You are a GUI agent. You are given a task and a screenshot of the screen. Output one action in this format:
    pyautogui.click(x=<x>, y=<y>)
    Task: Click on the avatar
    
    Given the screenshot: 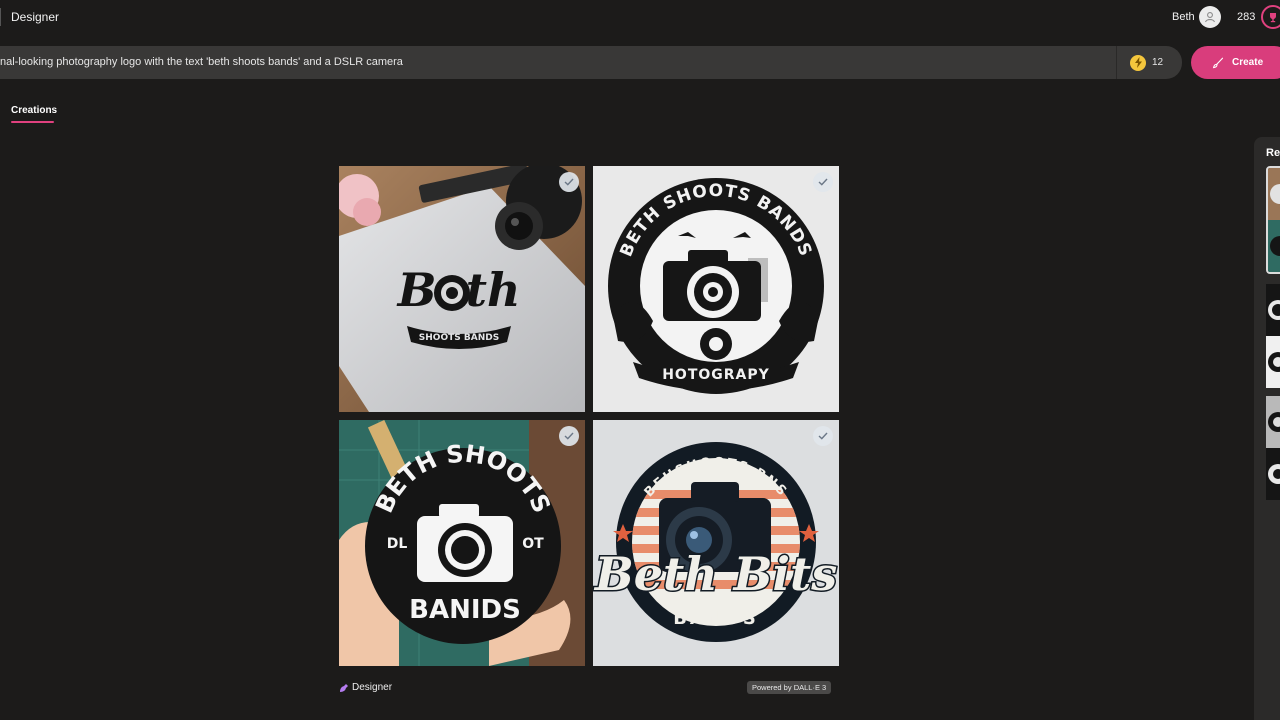 What is the action you would take?
    pyautogui.click(x=1210, y=17)
    